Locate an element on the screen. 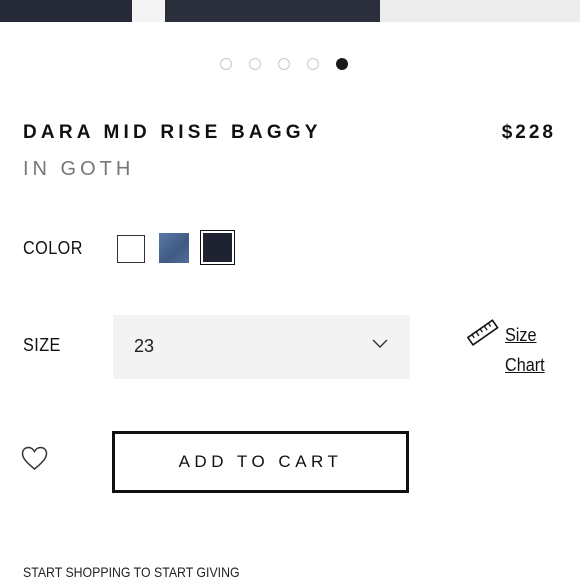  product-image-gap is located at coordinates (148, 11).